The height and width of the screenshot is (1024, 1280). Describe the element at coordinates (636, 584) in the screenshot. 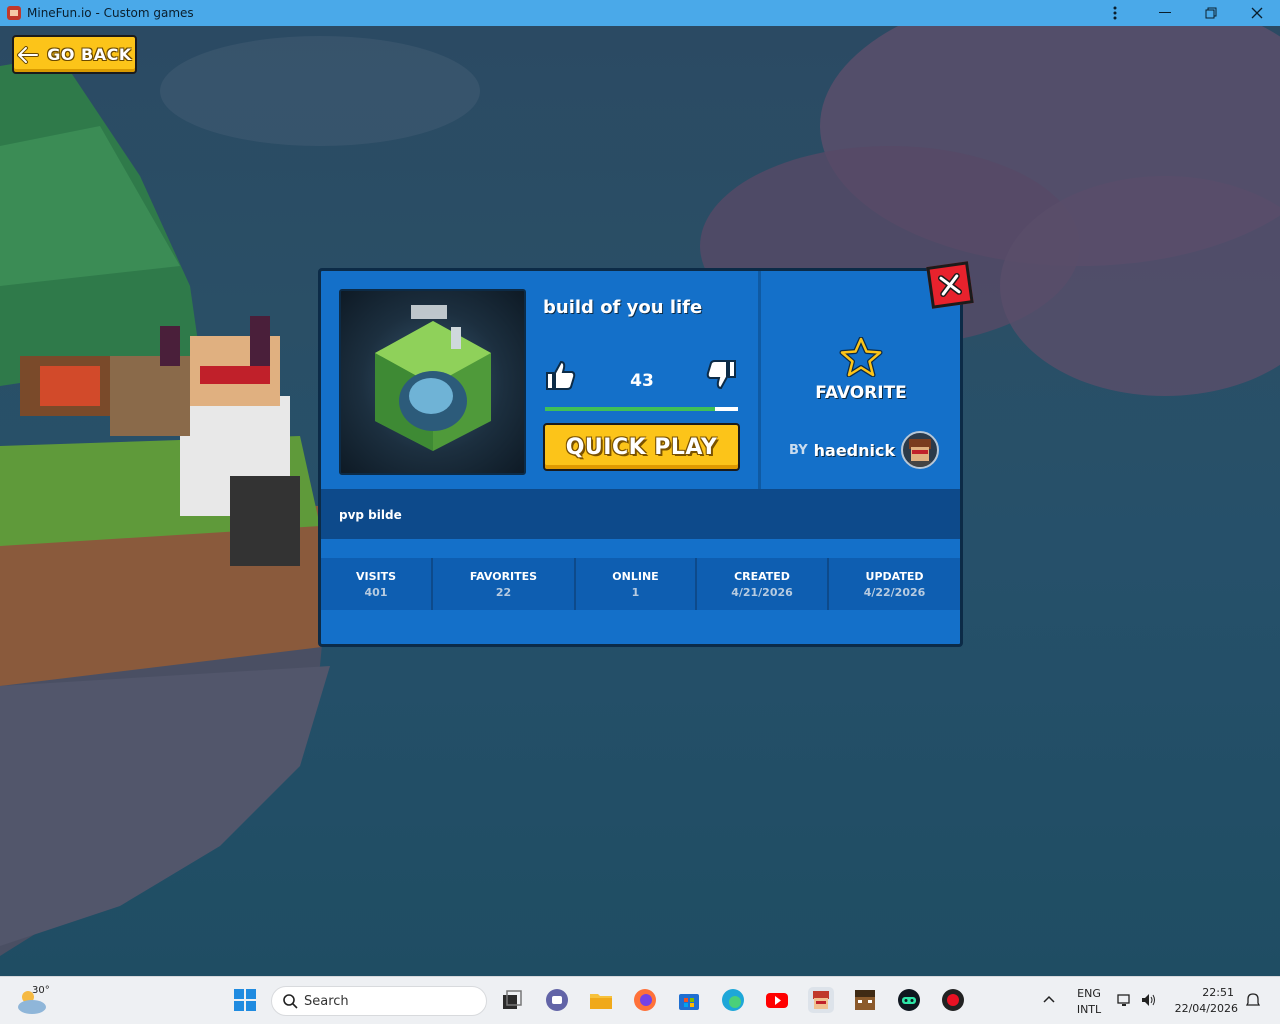

I see `stat-online: ONLINE 1` at that location.